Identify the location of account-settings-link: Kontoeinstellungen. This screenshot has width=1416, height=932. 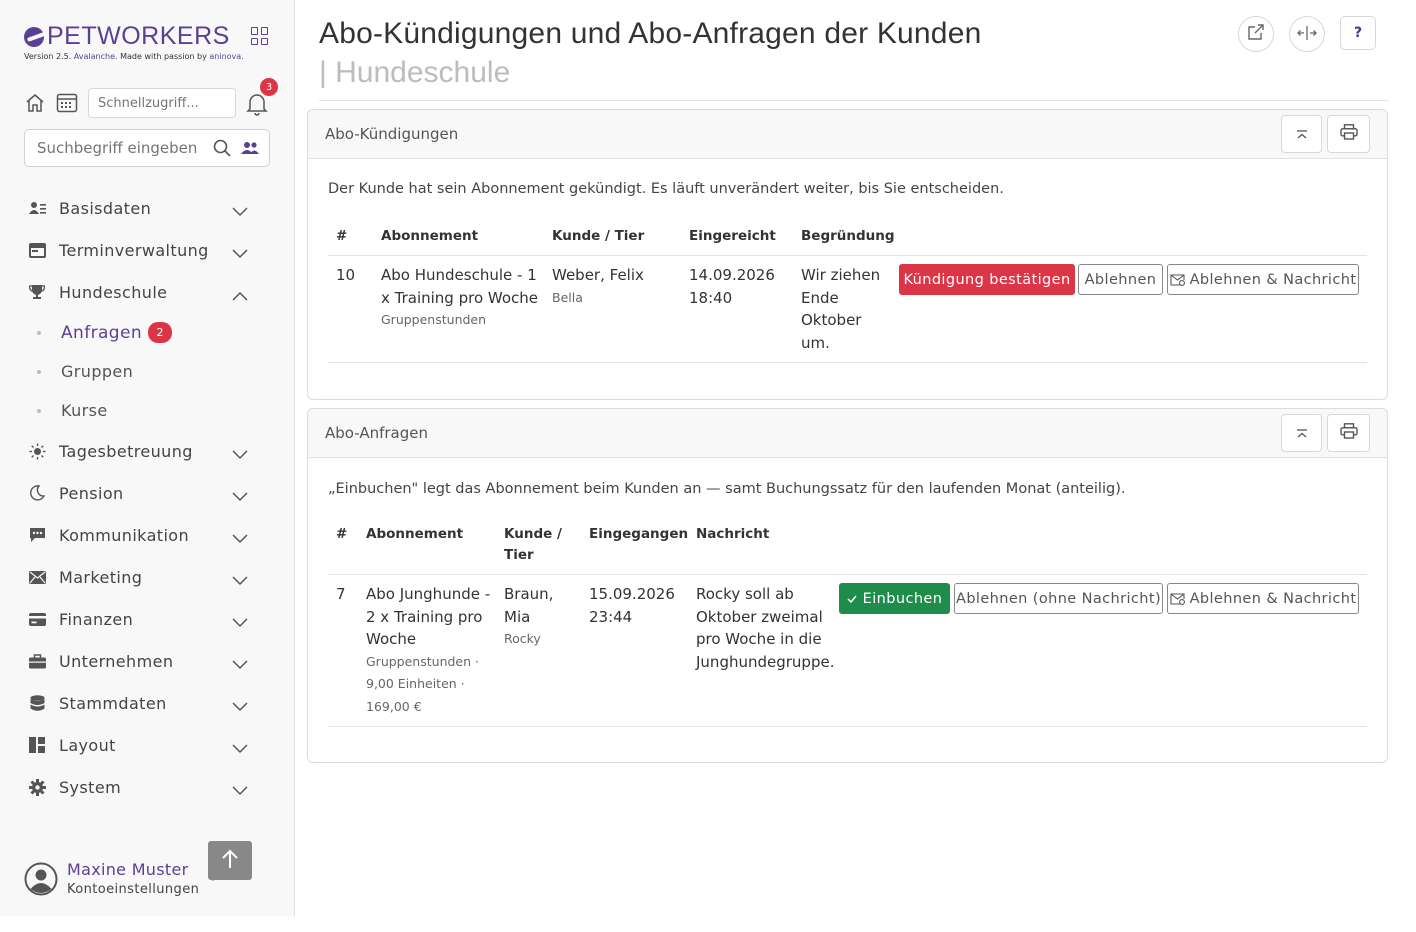
(133, 889).